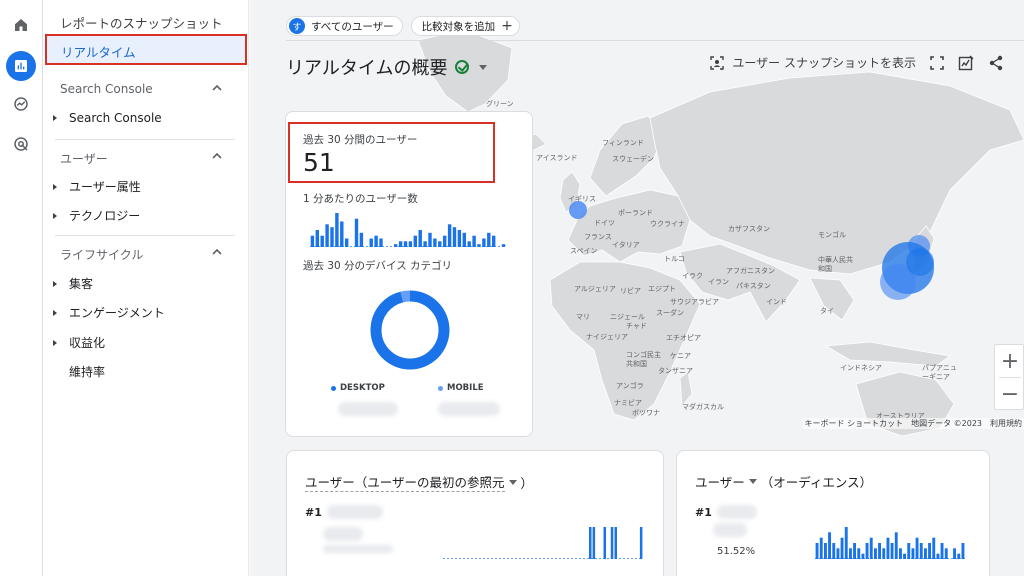  What do you see at coordinates (920, 262) in the screenshot?
I see `map-user-marker` at bounding box center [920, 262].